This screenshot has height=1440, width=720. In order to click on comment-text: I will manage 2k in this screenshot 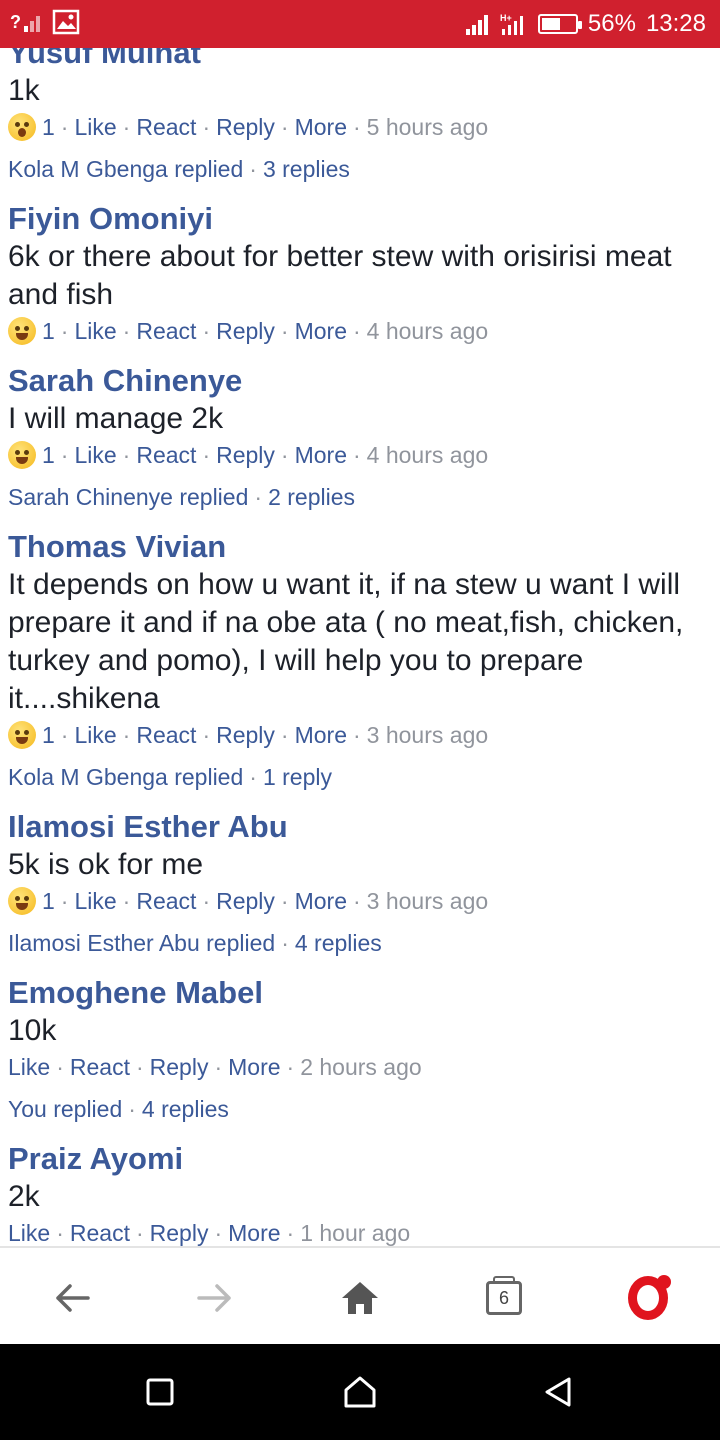, I will do `click(116, 418)`.